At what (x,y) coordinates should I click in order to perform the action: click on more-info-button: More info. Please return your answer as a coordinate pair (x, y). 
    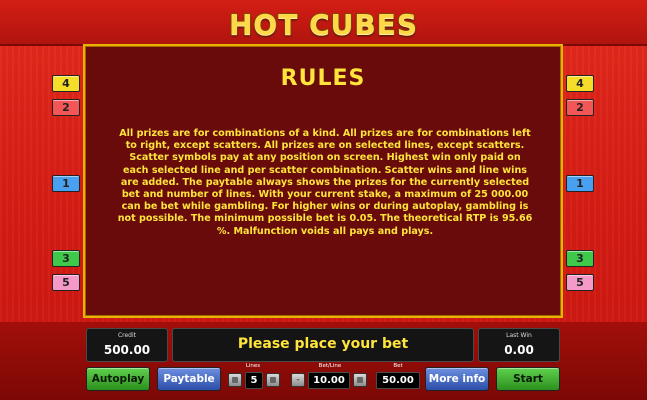
    Looking at the image, I should click on (457, 379).